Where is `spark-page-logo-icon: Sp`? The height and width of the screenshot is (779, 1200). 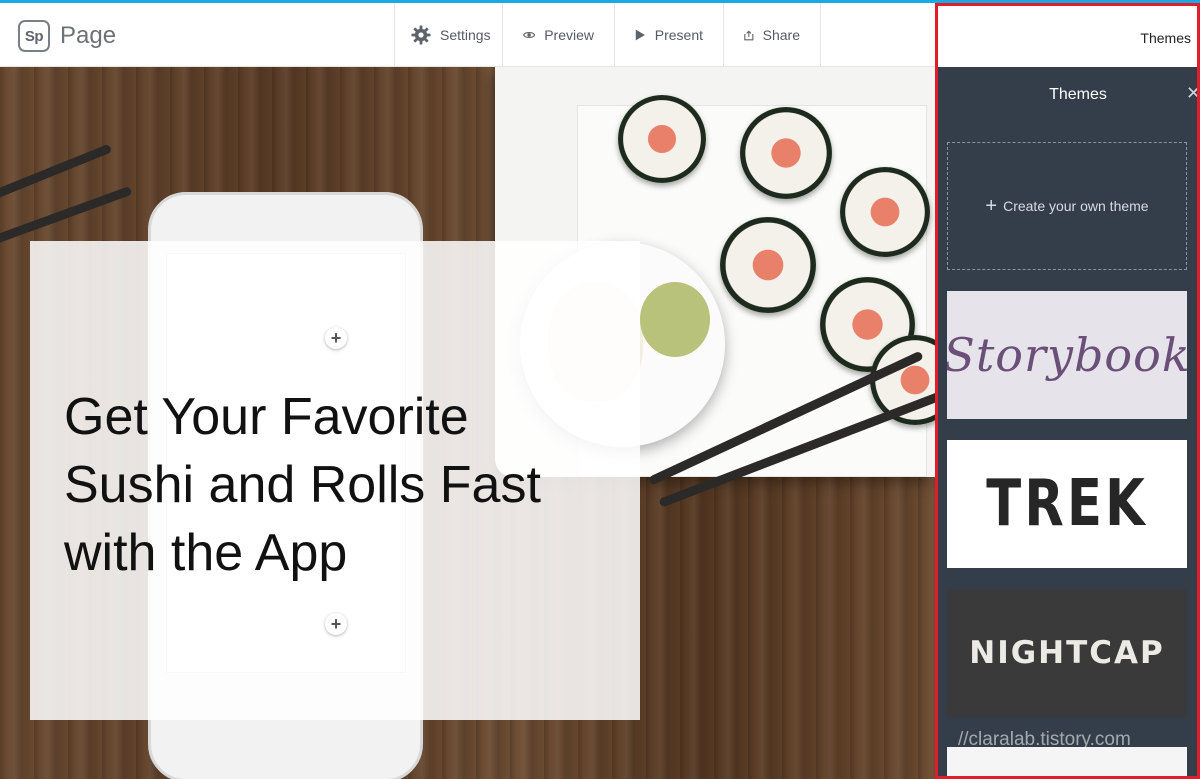
spark-page-logo-icon: Sp is located at coordinates (34, 36).